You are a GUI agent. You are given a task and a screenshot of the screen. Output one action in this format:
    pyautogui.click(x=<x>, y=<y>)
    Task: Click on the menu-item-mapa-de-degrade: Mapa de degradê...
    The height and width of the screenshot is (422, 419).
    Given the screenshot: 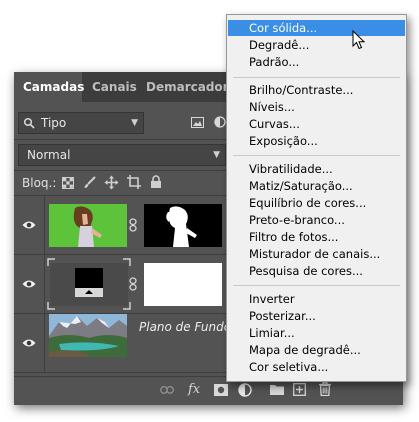 What is the action you would take?
    pyautogui.click(x=316, y=350)
    